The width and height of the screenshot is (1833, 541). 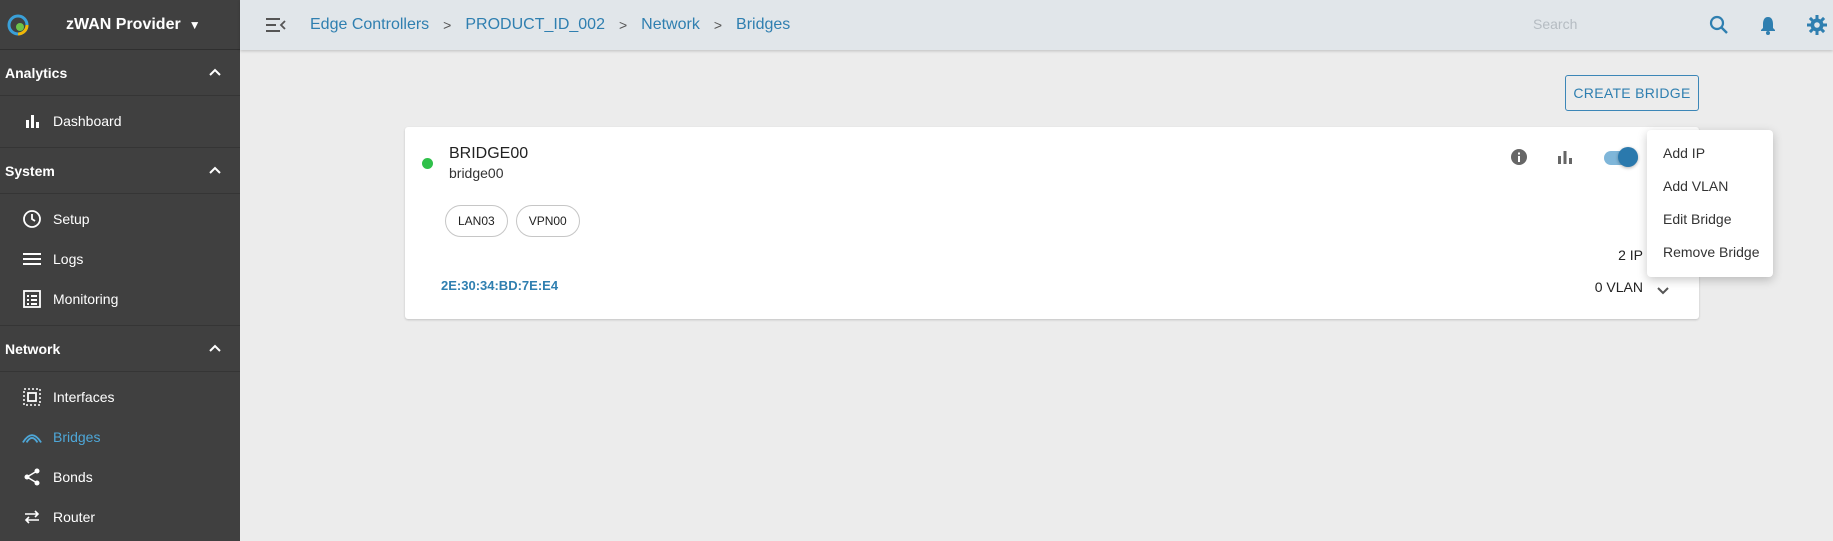 I want to click on sidebar-item-label: Bridges, so click(x=77, y=437).